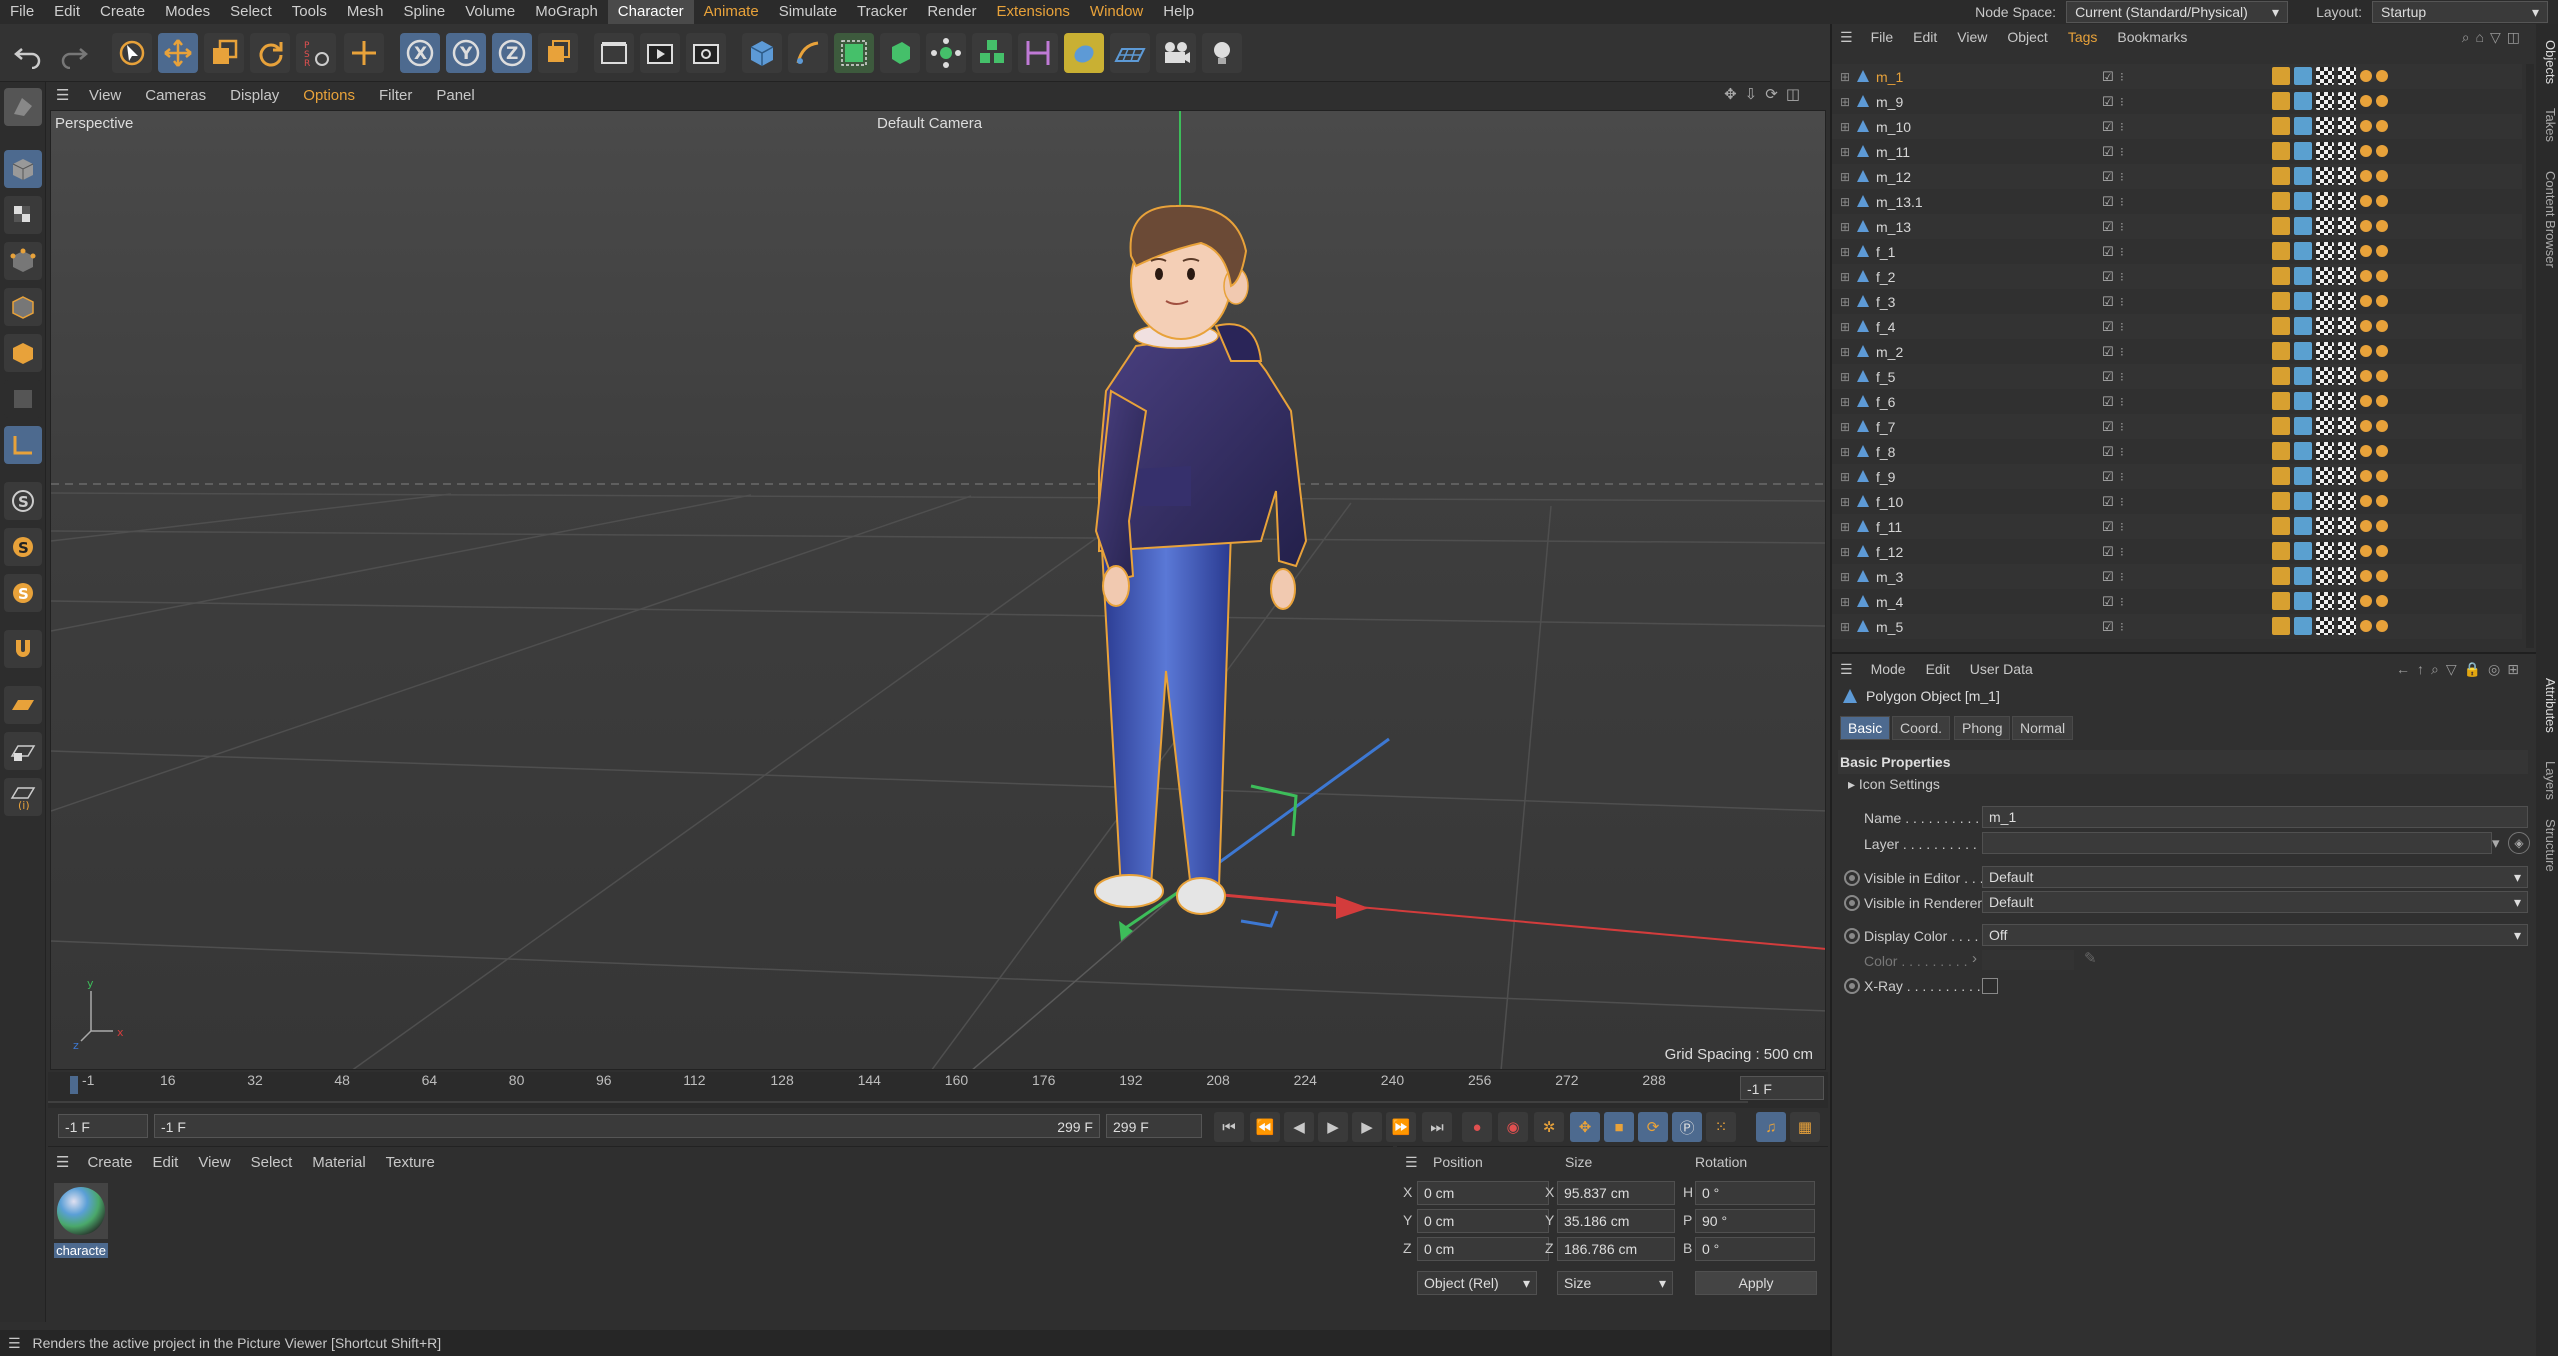 This screenshot has height=1356, width=2558. I want to click on record-icon: ●, so click(1477, 1127).